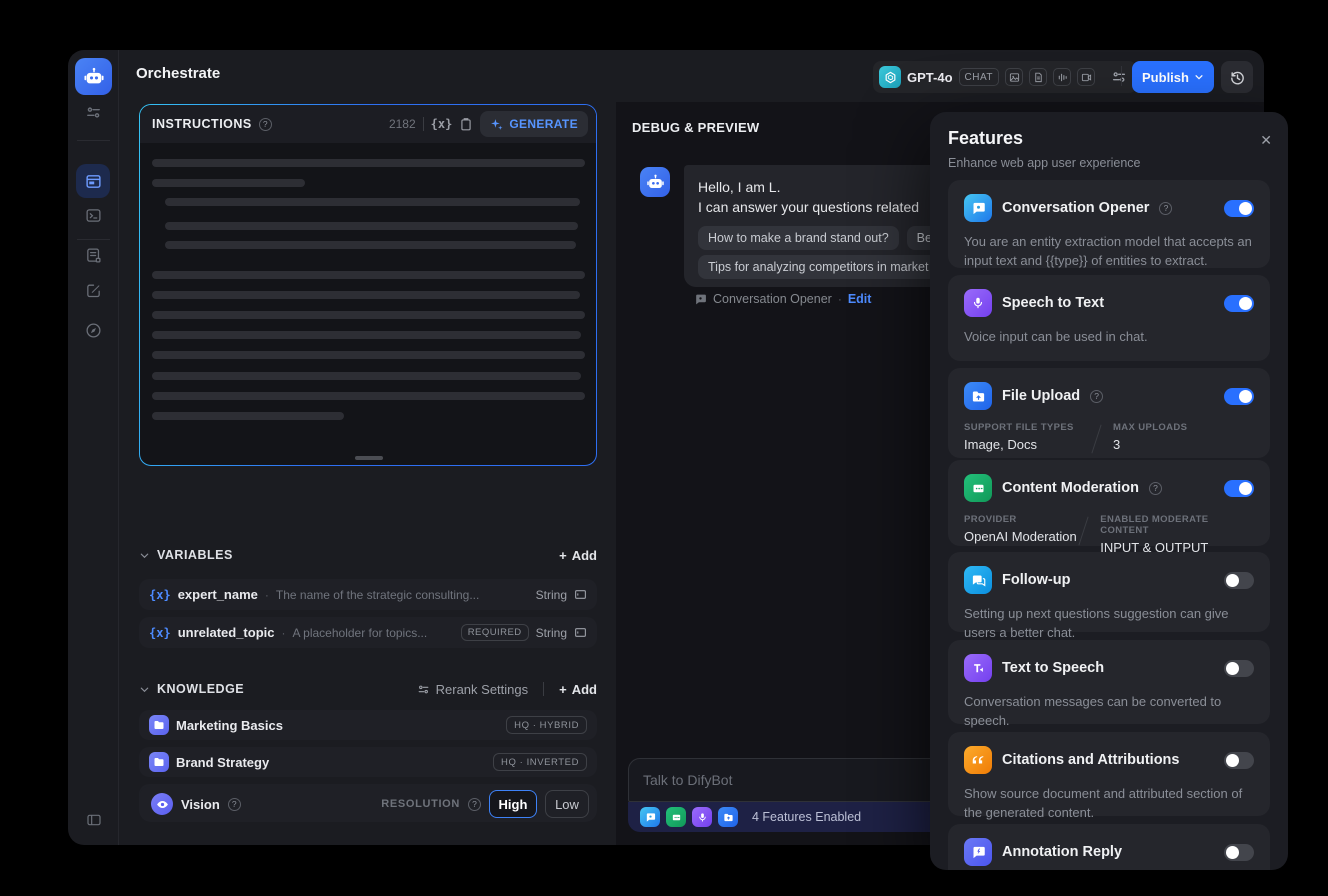  Describe the element at coordinates (1239, 208) in the screenshot. I see `toggle-conversation-opener` at that location.